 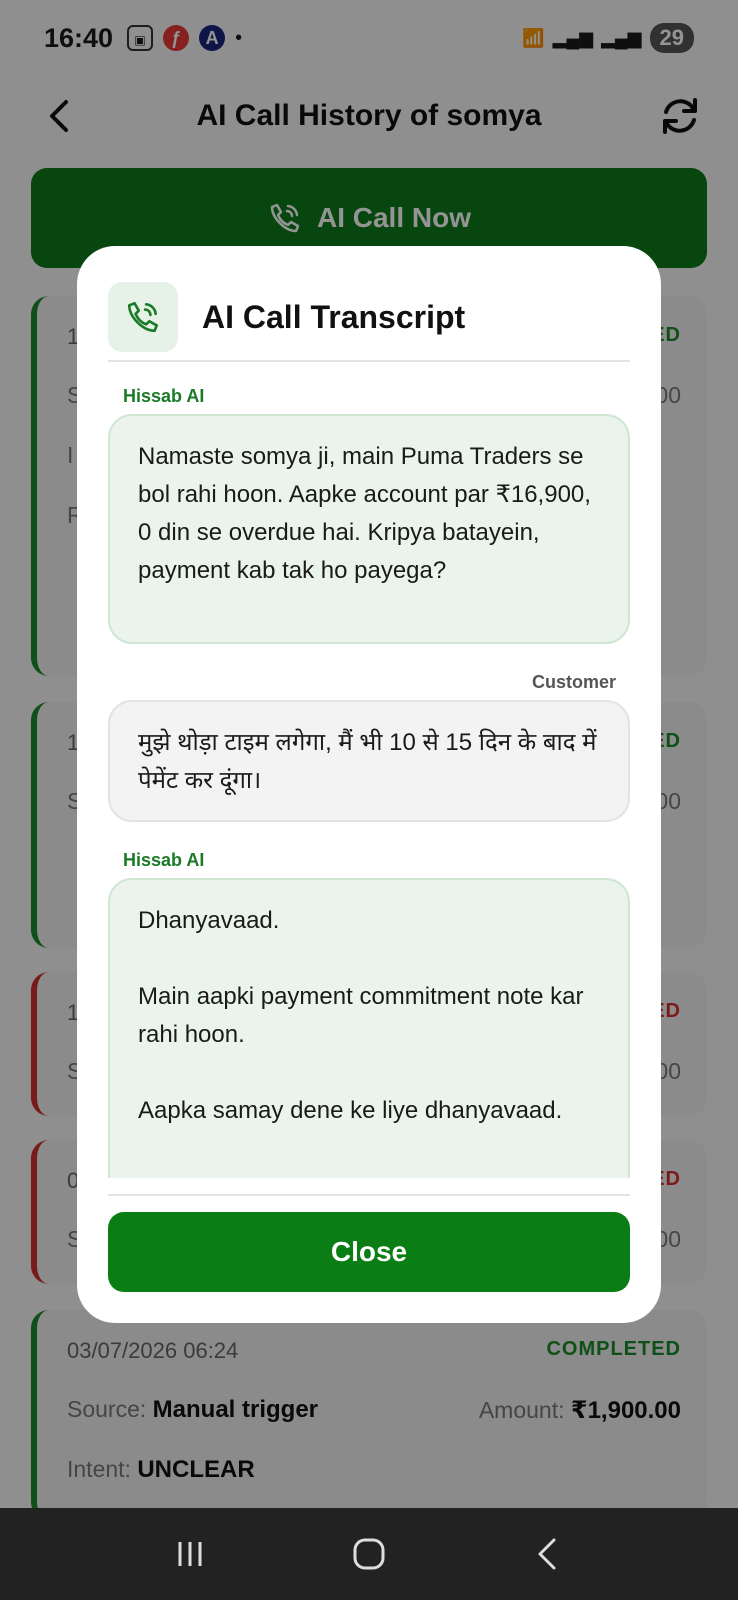 I want to click on dialog-title: AI Call Transcript, so click(x=334, y=316).